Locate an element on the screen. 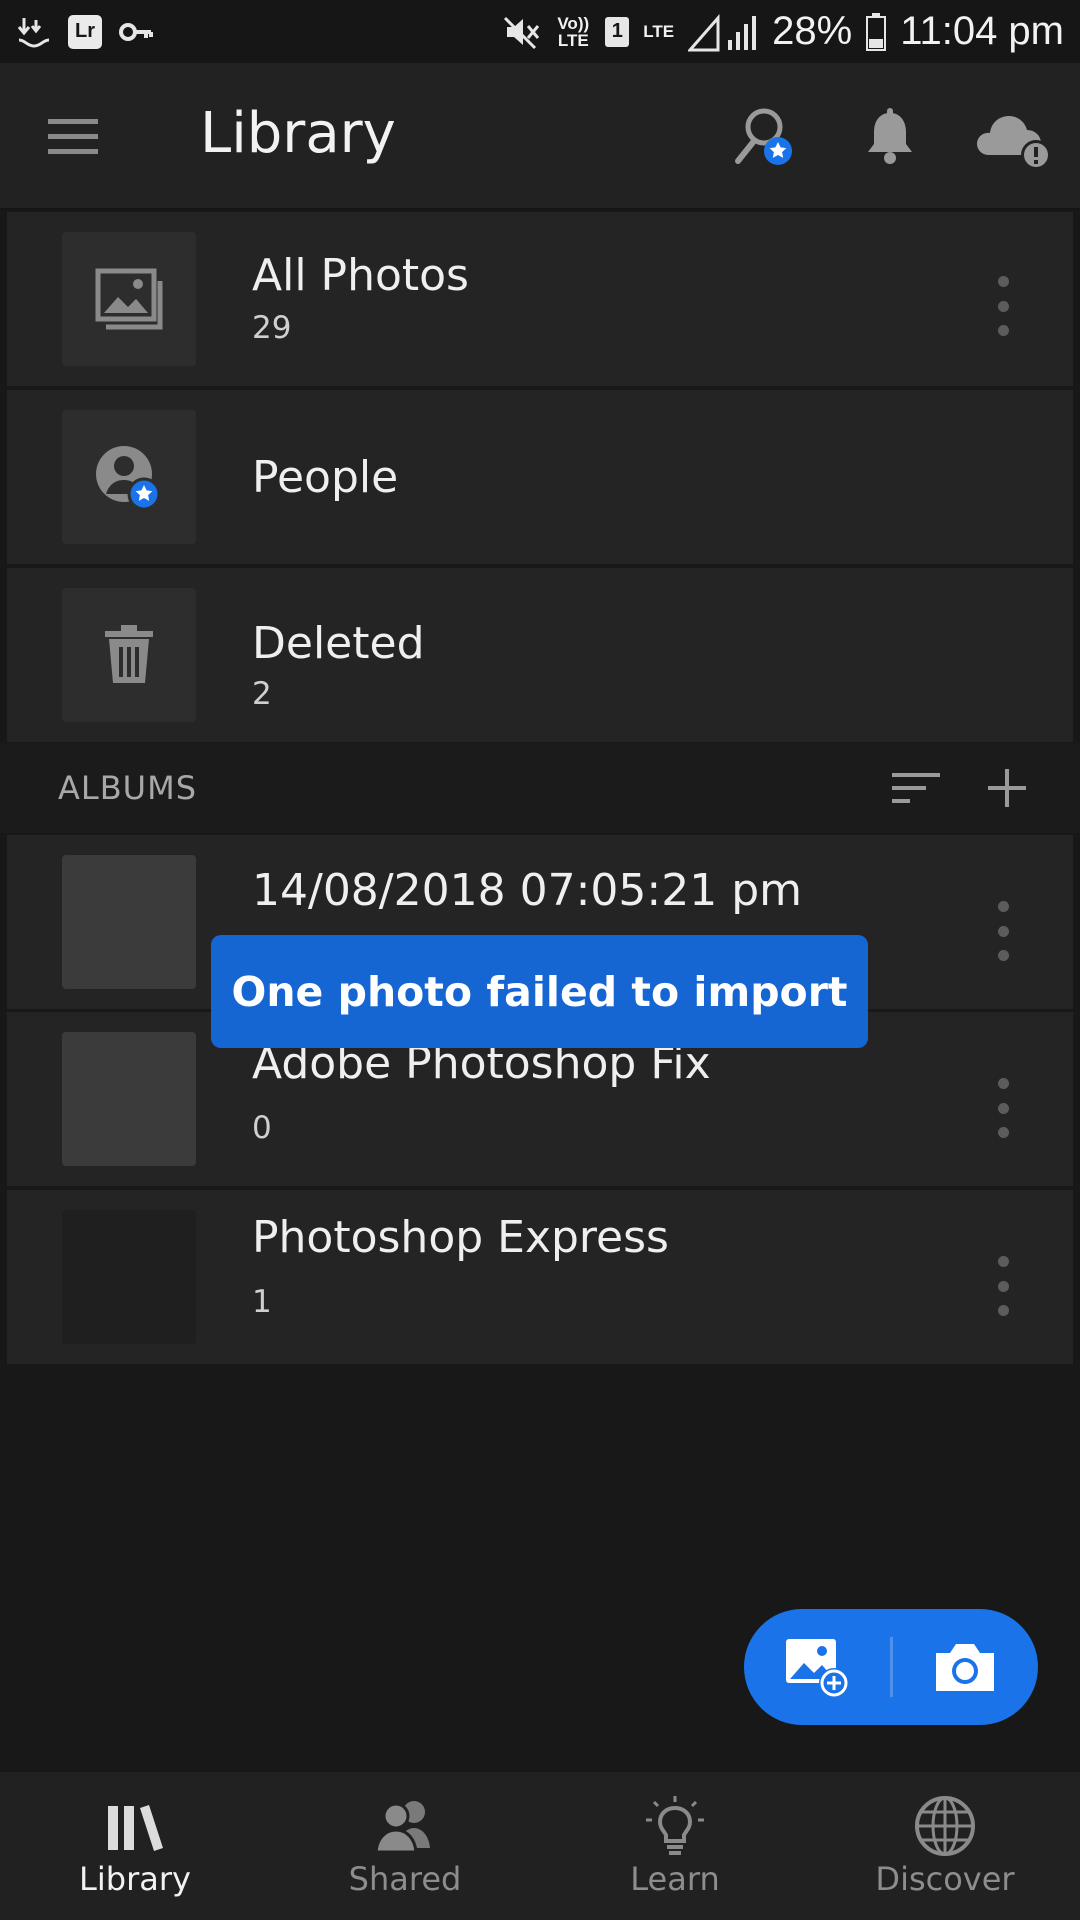  nav-discover: Discover is located at coordinates (945, 1846).